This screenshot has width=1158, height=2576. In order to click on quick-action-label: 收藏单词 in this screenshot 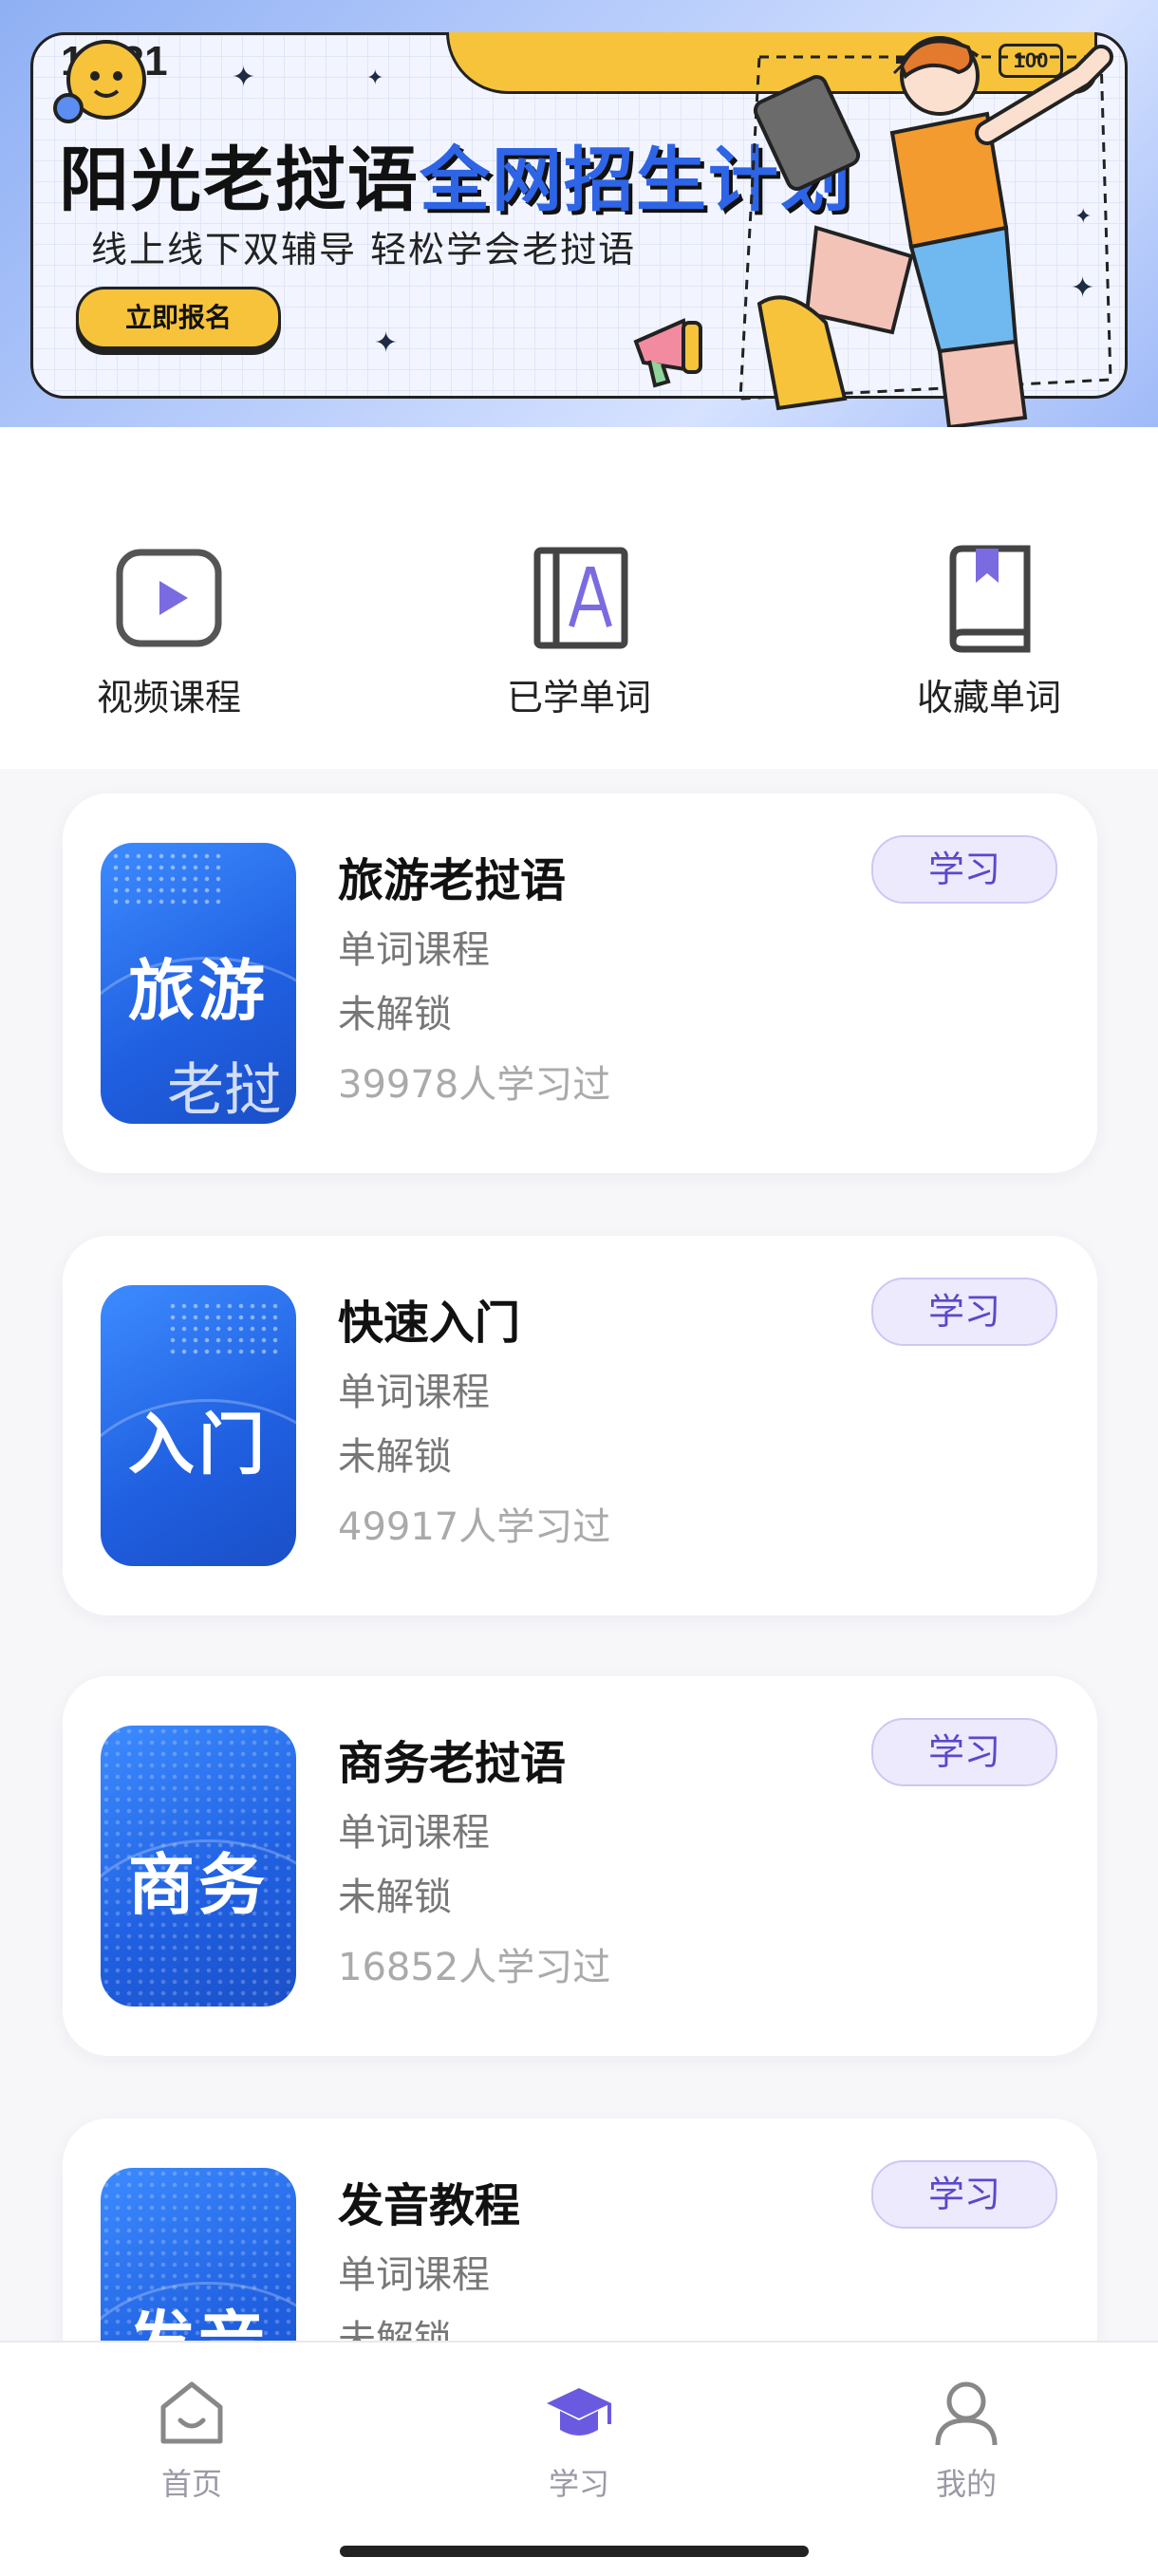, I will do `click(988, 698)`.